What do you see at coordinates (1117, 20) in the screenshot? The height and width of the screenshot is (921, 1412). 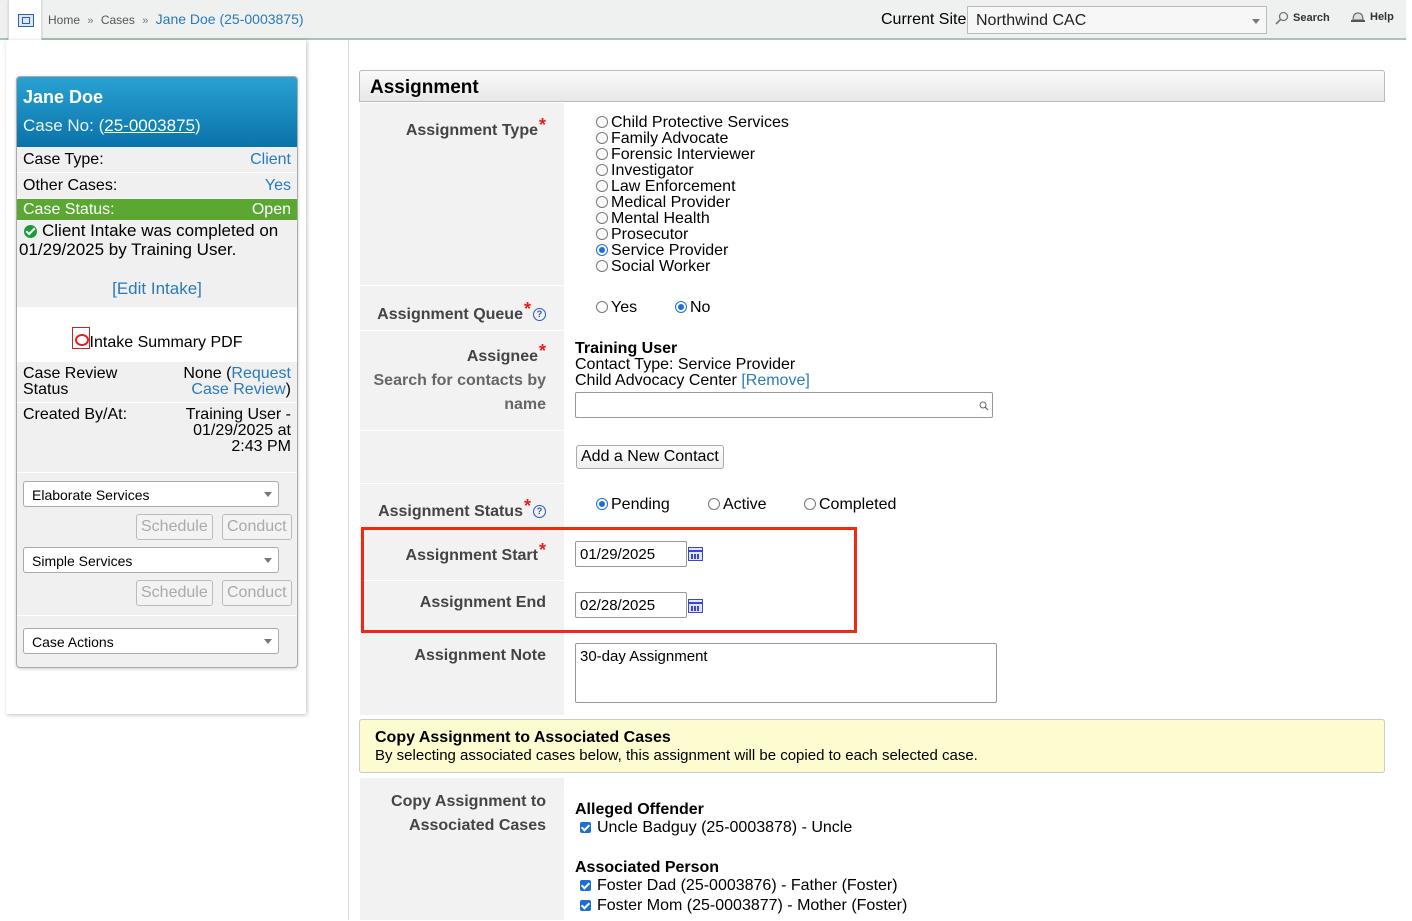 I see `current-site-select: Northwind CAC` at bounding box center [1117, 20].